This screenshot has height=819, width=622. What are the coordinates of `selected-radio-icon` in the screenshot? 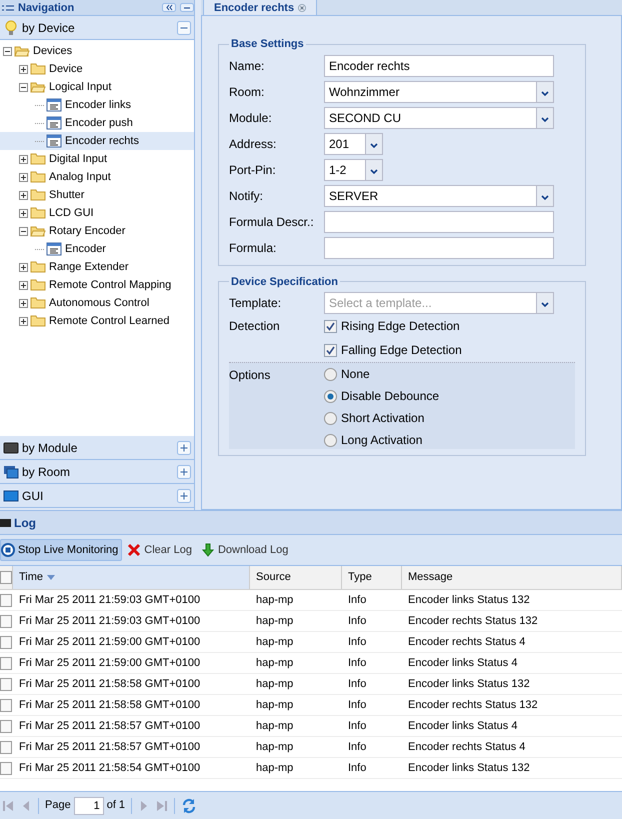 It's located at (330, 396).